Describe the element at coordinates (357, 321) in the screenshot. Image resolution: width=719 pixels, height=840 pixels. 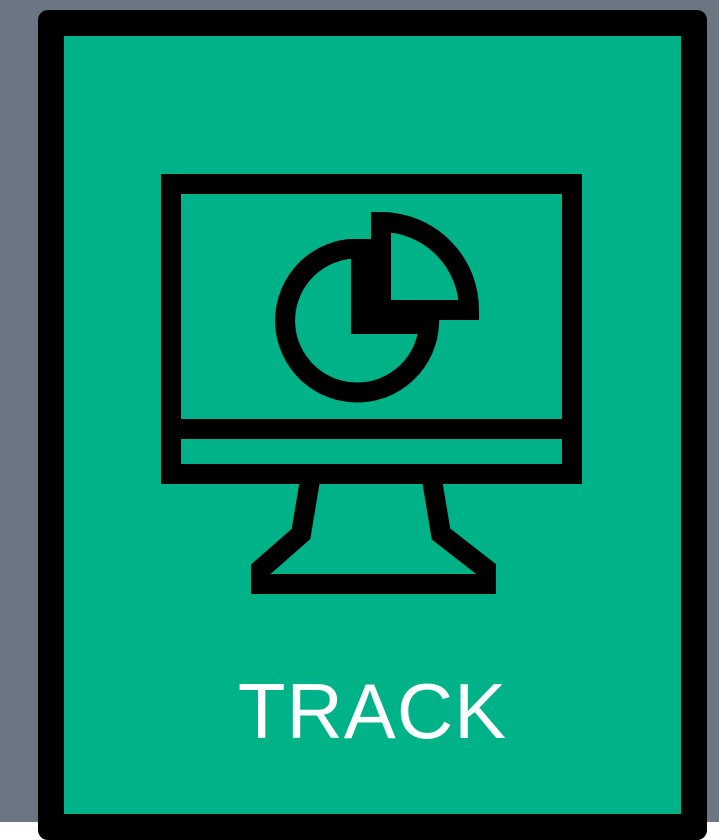
I see `pie-slice-large` at that location.